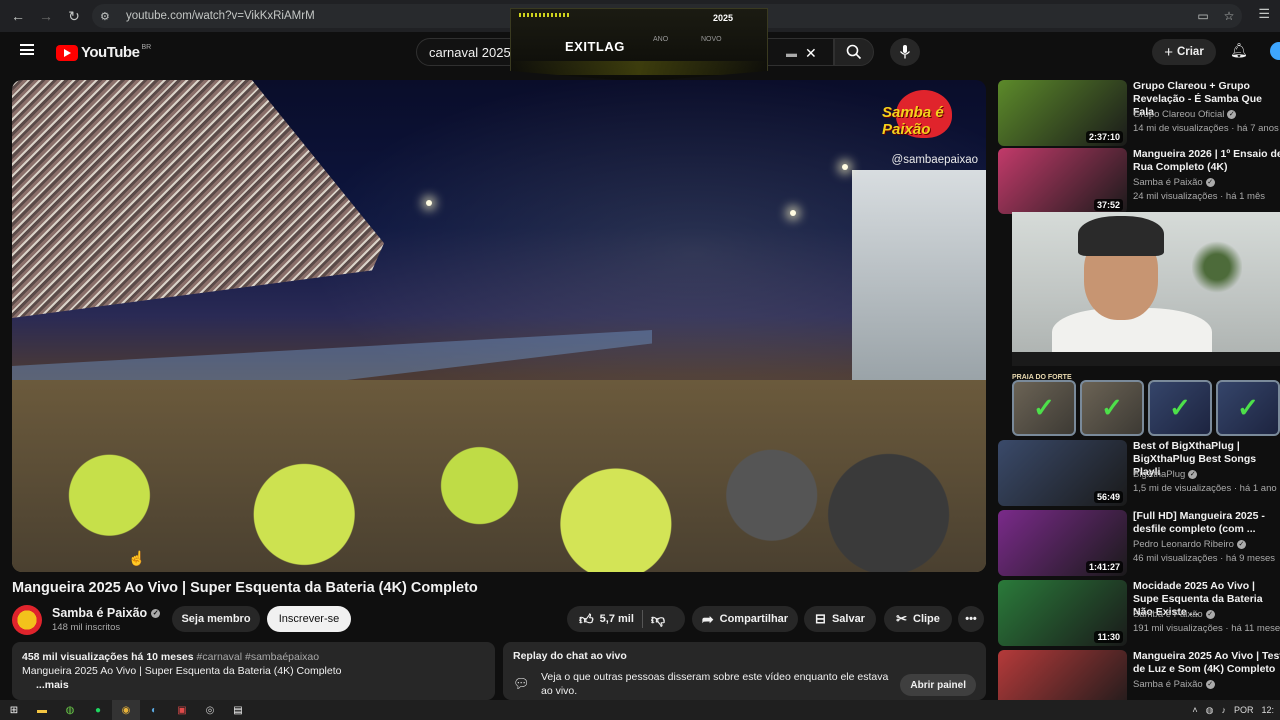 The width and height of the screenshot is (1280, 720). Describe the element at coordinates (1203, 16) in the screenshot. I see `cast-icon: ▭` at that location.